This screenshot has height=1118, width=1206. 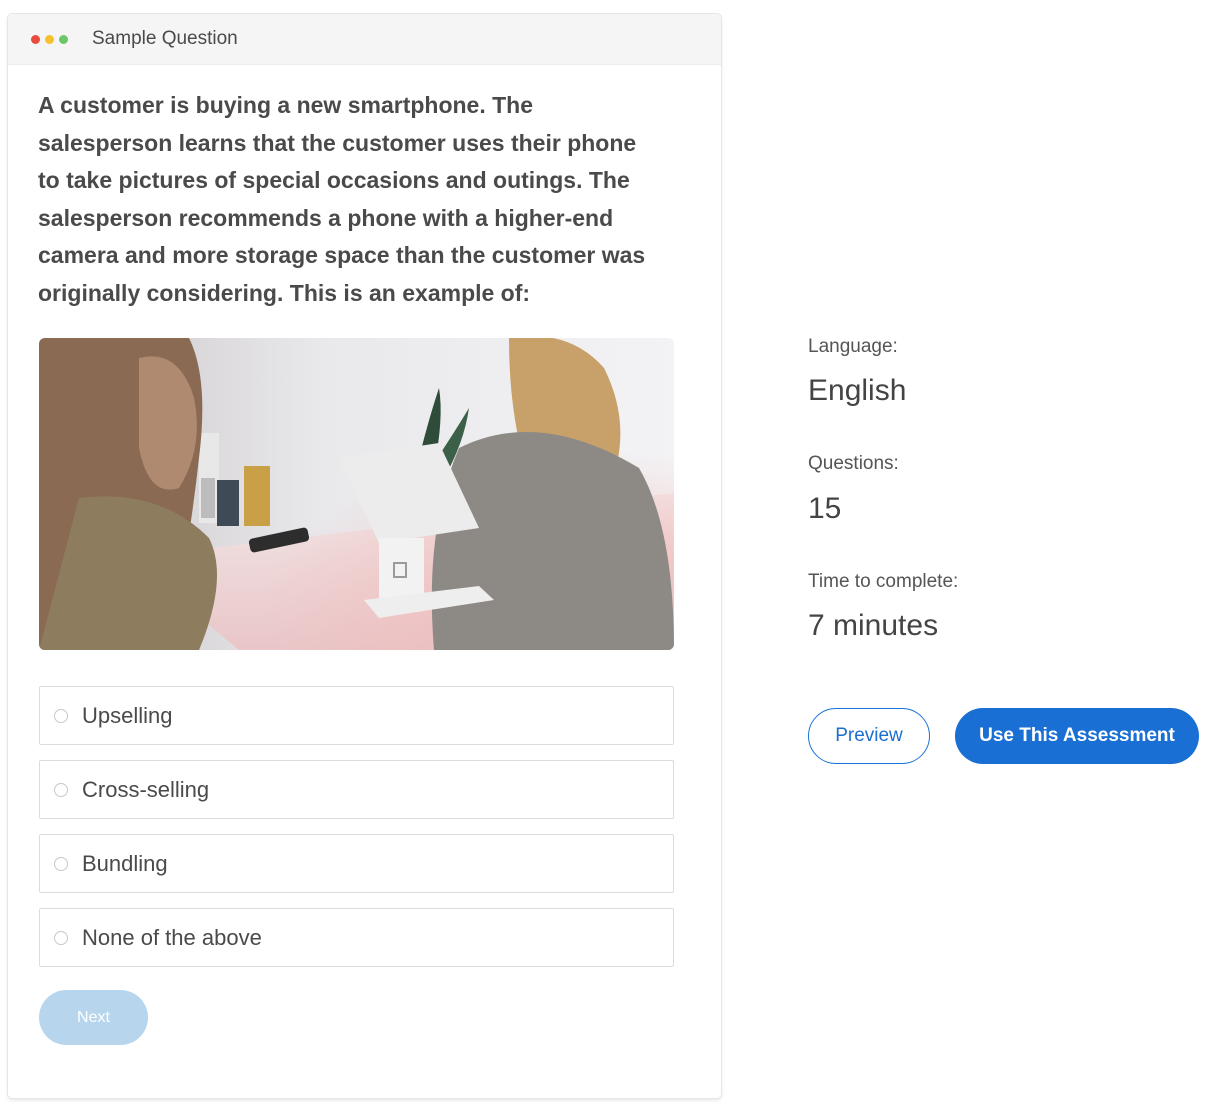 What do you see at coordinates (825, 508) in the screenshot?
I see `questions-value: 15` at bounding box center [825, 508].